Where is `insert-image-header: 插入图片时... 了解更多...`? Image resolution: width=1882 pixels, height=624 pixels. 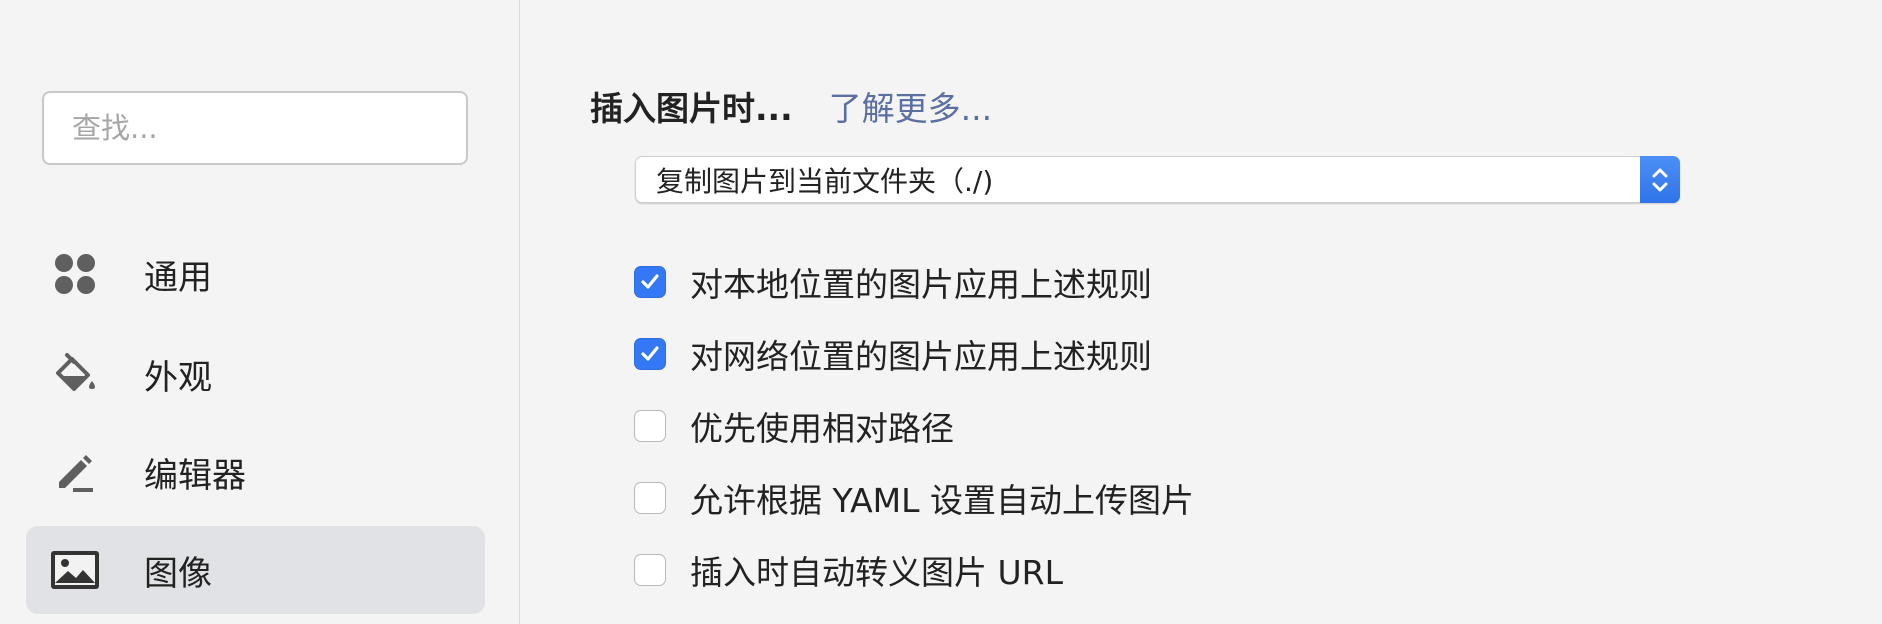
insert-image-header: 插入图片时... 了解更多... is located at coordinates (791, 106).